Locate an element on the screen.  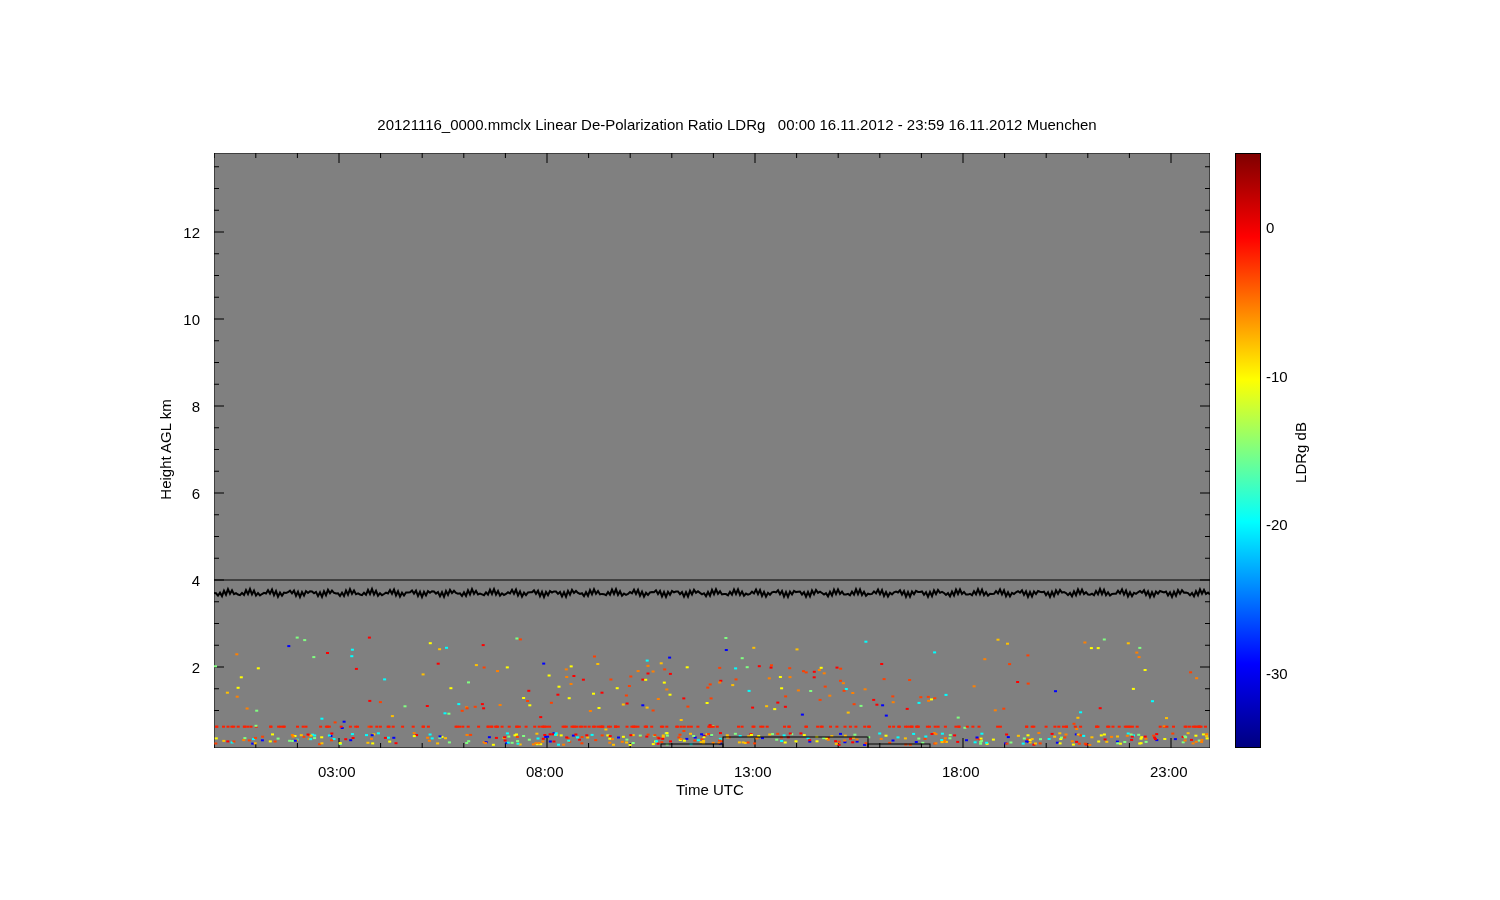
colorbar-tick-label: -30 is located at coordinates (1277, 673).